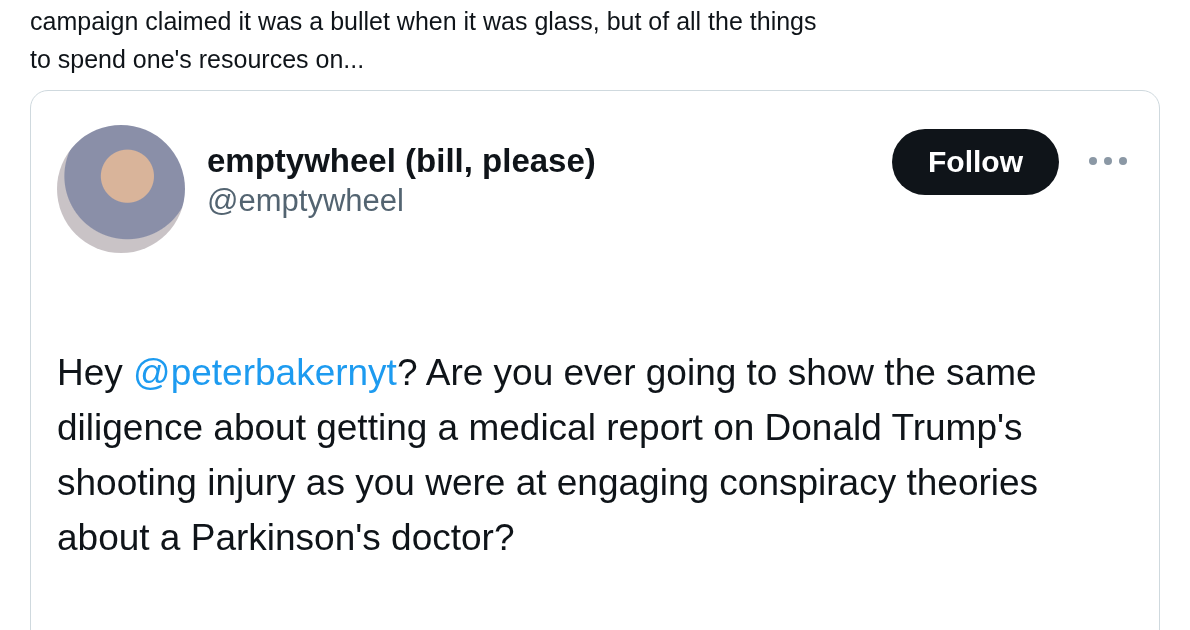  Describe the element at coordinates (549, 161) in the screenshot. I see `author-name: emptywheel (bill, please)` at that location.